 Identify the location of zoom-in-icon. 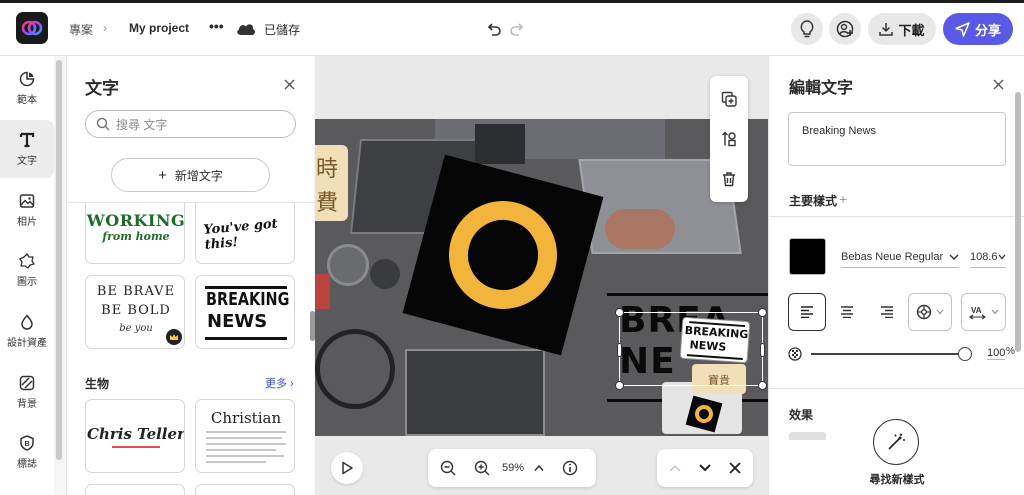
(482, 468).